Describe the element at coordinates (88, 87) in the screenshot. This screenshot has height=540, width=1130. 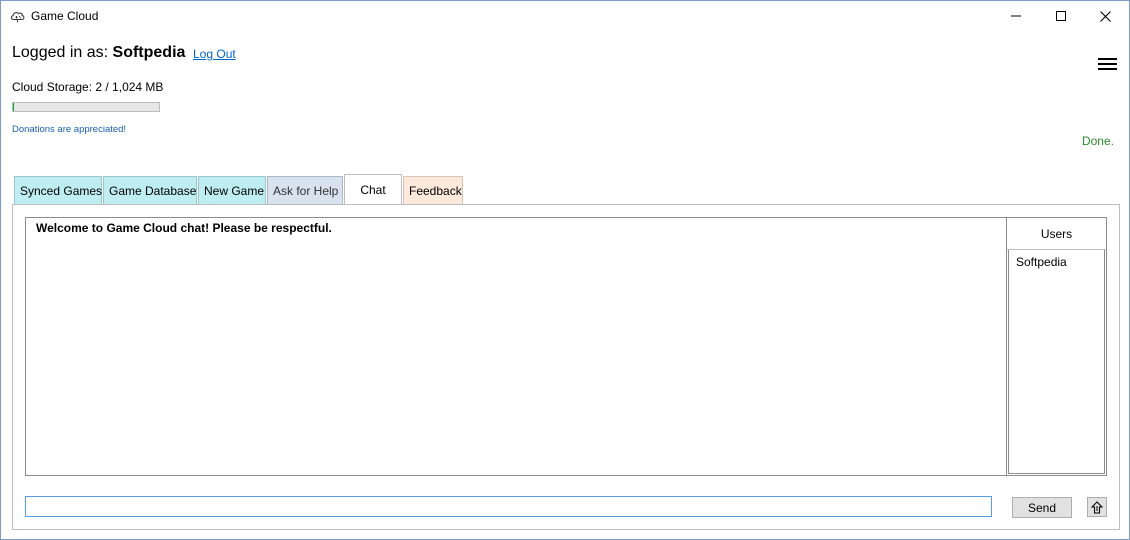
I see `cloud-storage-label: Cloud Storage: 2 / 1,024 MB` at that location.